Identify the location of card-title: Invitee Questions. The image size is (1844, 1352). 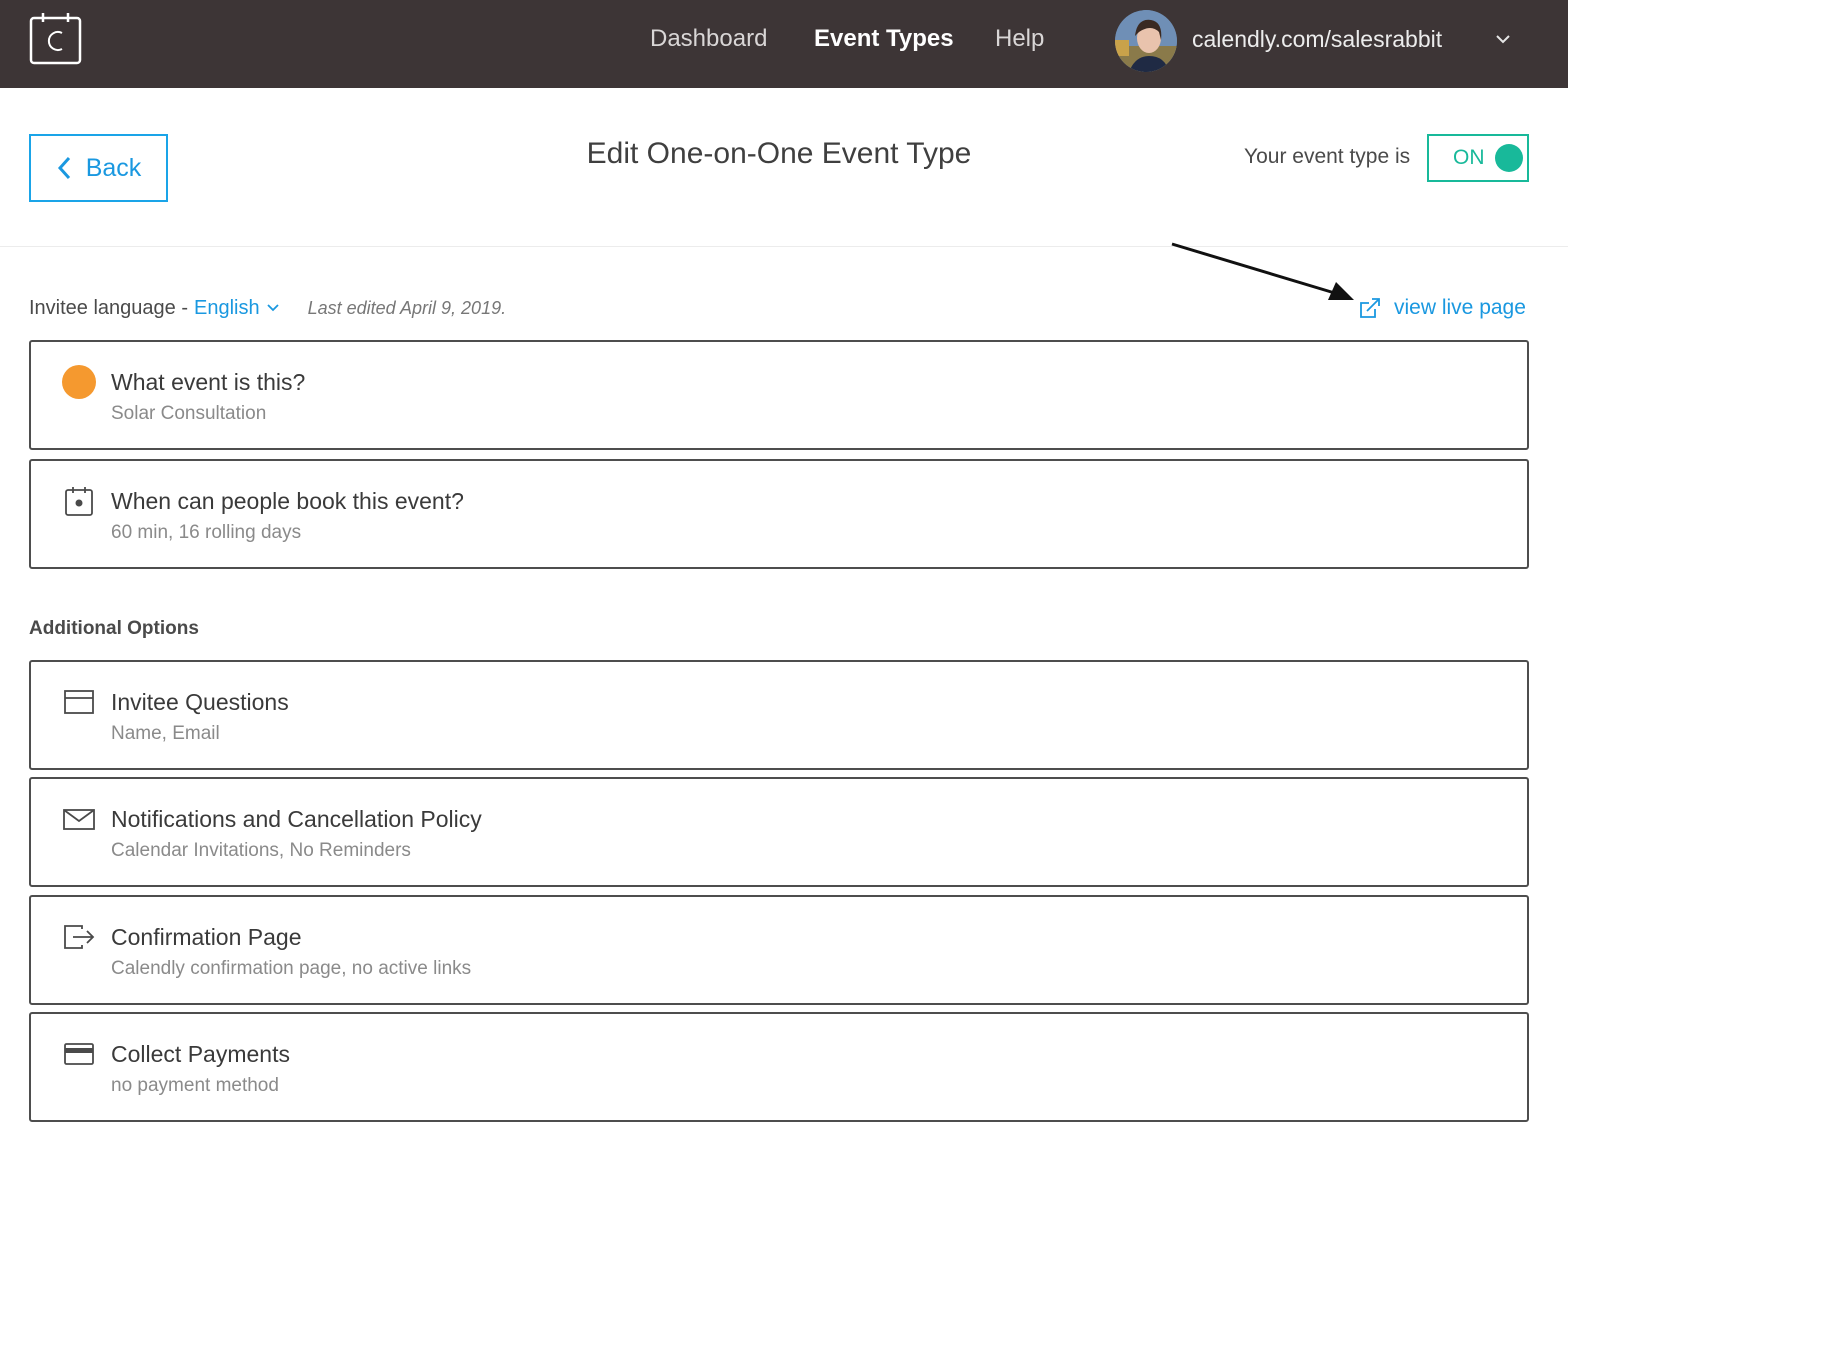
(200, 702).